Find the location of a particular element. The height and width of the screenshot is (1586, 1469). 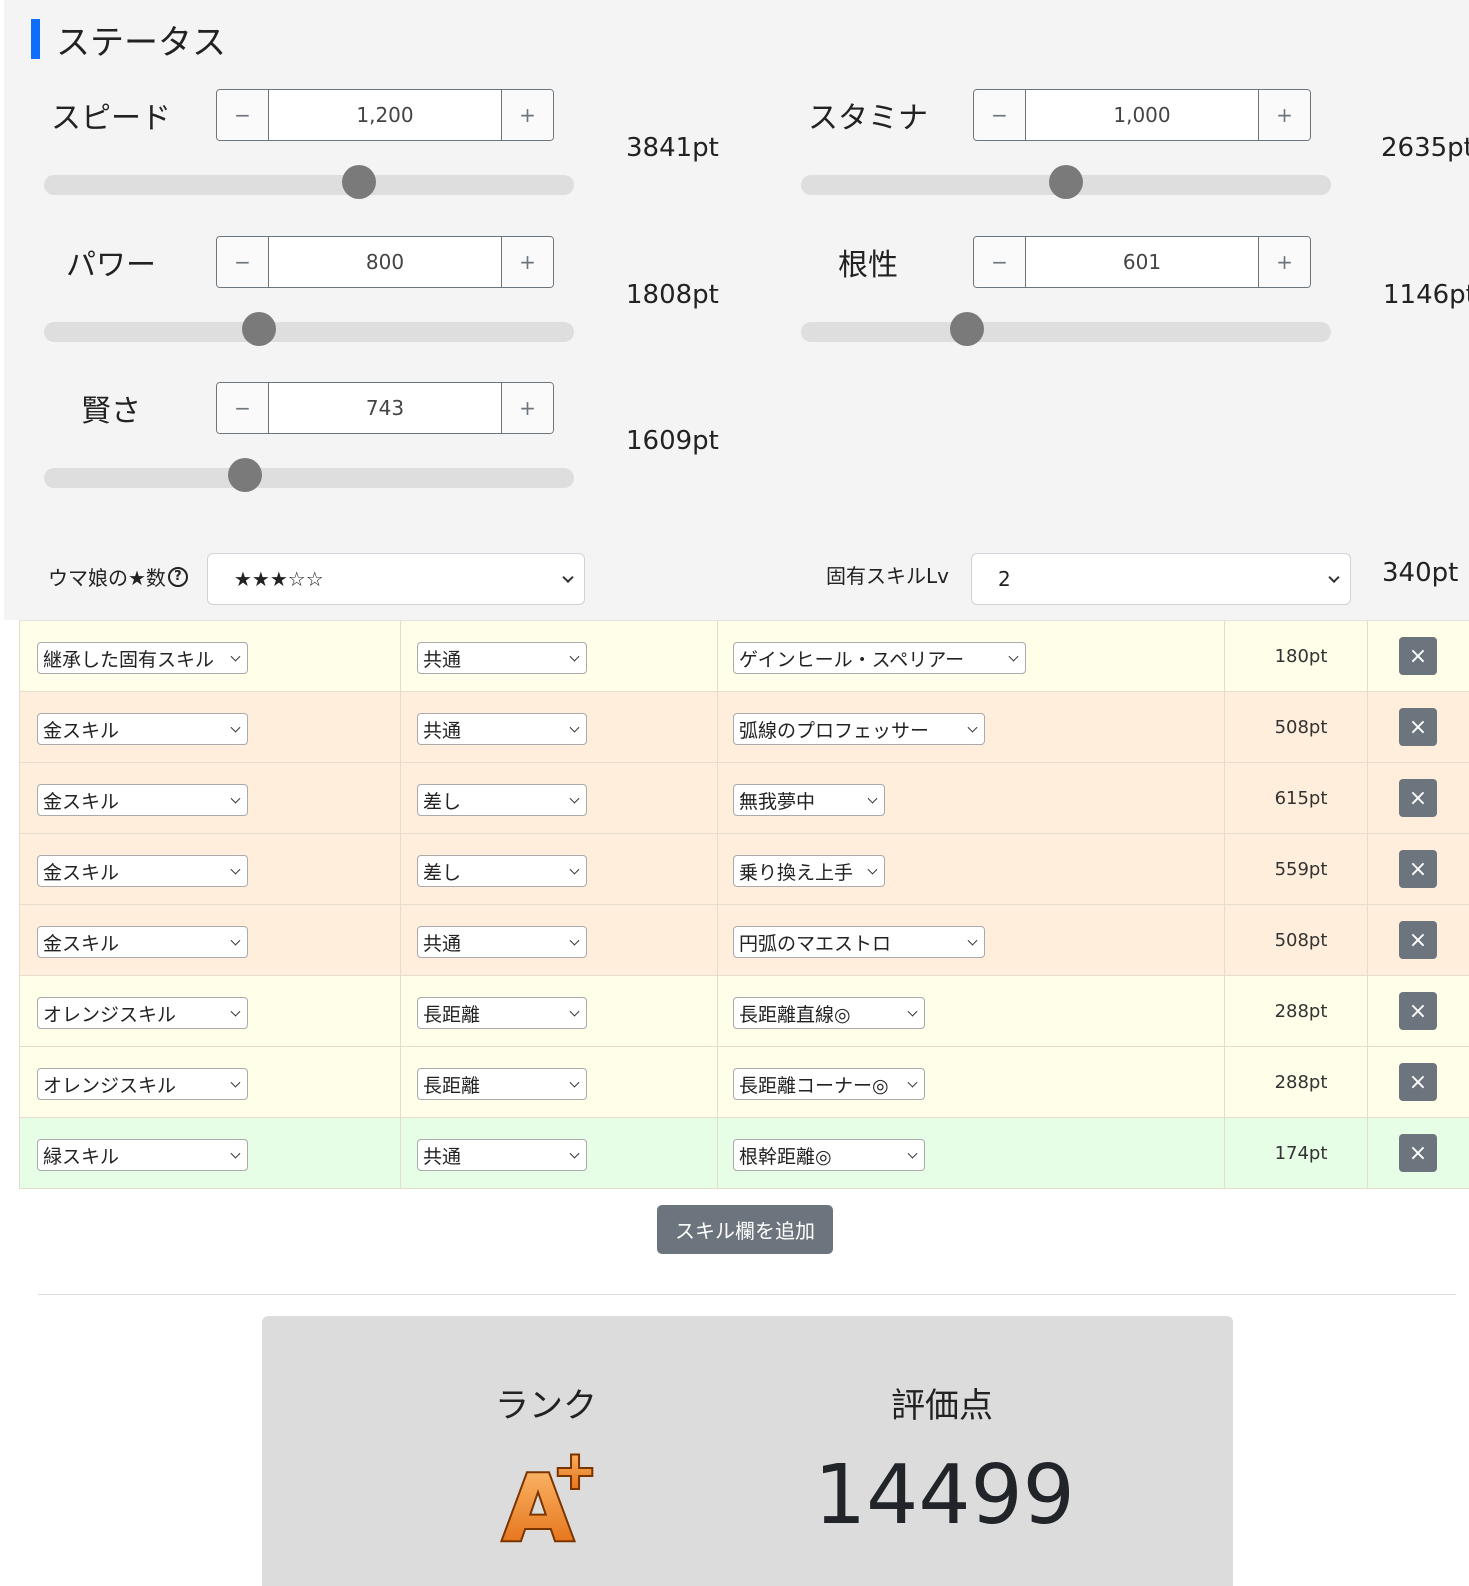

skill-row: 金スキル 共通 弧線のプロフェッサー 508pt × is located at coordinates (744, 727).